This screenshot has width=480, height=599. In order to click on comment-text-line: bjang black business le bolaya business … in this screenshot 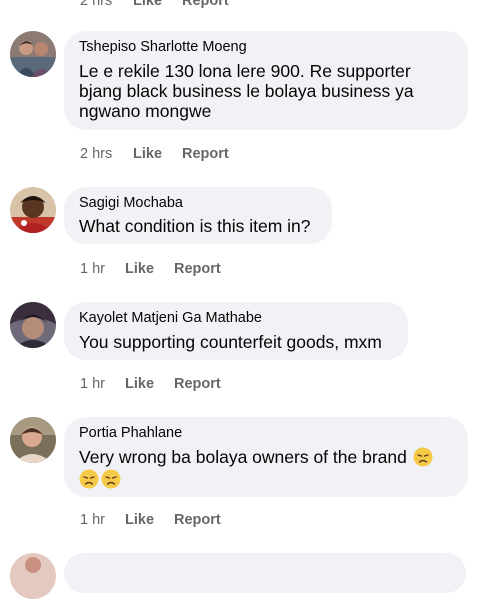, I will do `click(246, 91)`.